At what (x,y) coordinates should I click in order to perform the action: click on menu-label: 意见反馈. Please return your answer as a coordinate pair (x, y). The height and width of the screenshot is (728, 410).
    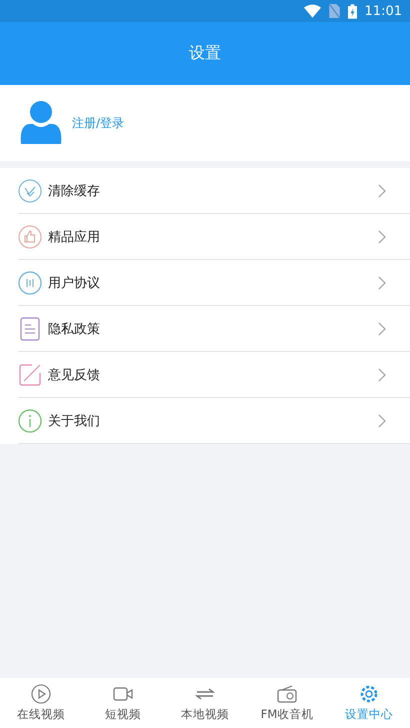
    Looking at the image, I should click on (74, 375).